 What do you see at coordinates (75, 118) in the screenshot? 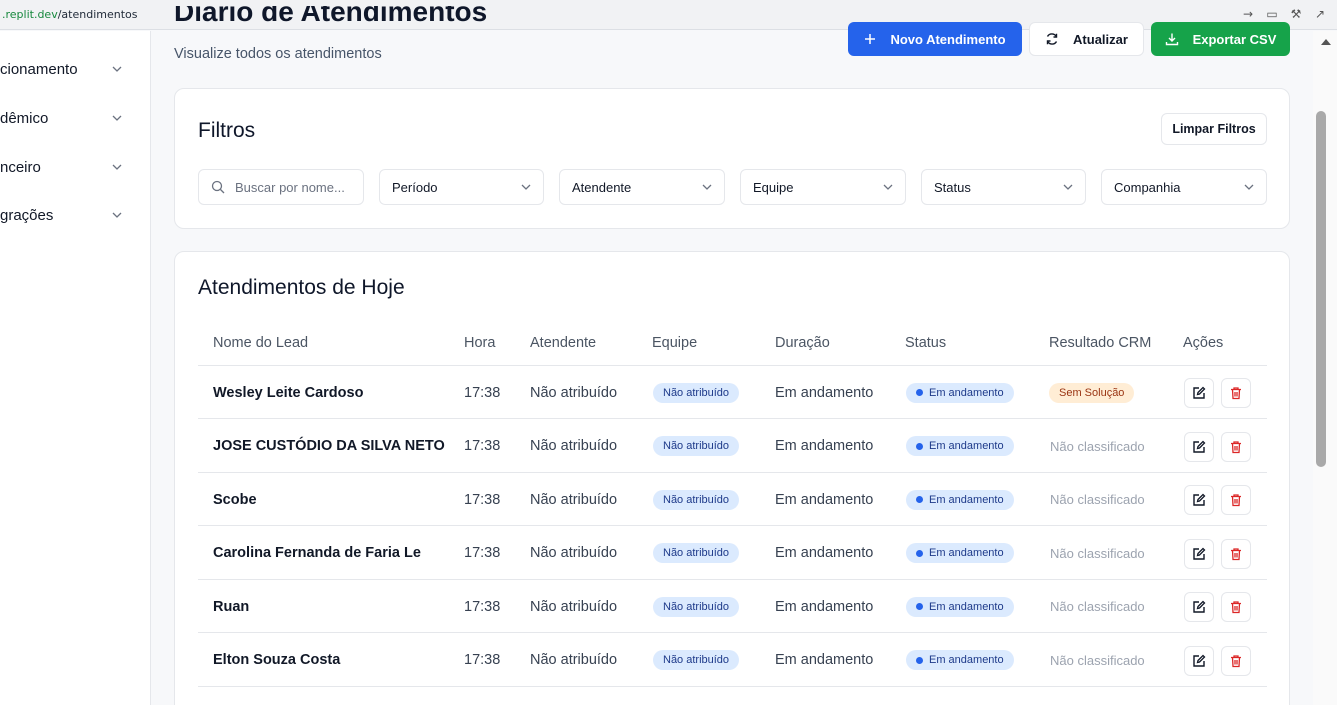
I see `sidebar-item-academico: dêmico` at bounding box center [75, 118].